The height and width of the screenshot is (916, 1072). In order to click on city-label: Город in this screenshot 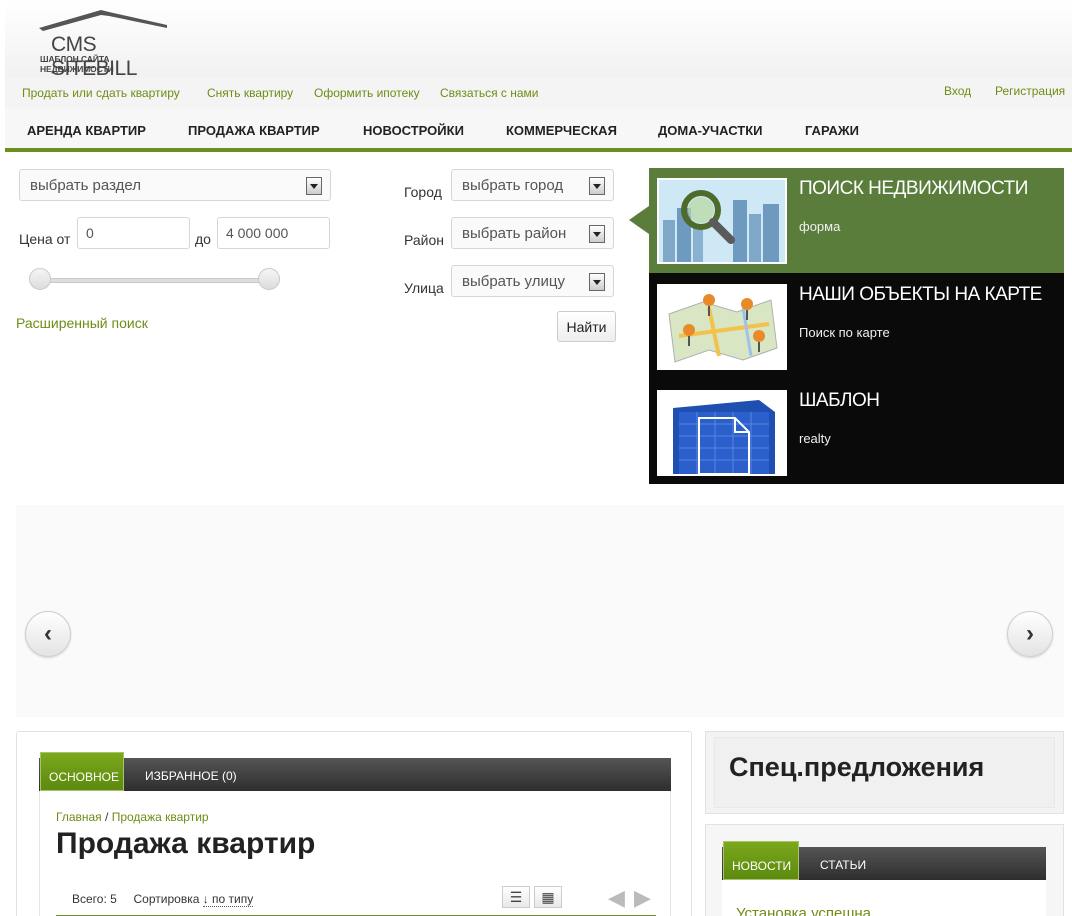, I will do `click(423, 192)`.